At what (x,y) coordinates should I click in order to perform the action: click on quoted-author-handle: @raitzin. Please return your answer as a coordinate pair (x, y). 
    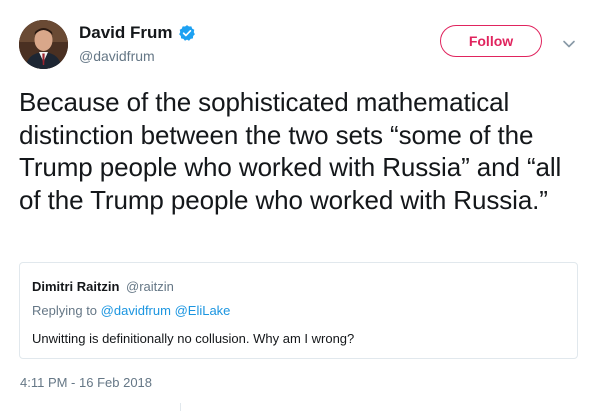
    Looking at the image, I should click on (150, 286).